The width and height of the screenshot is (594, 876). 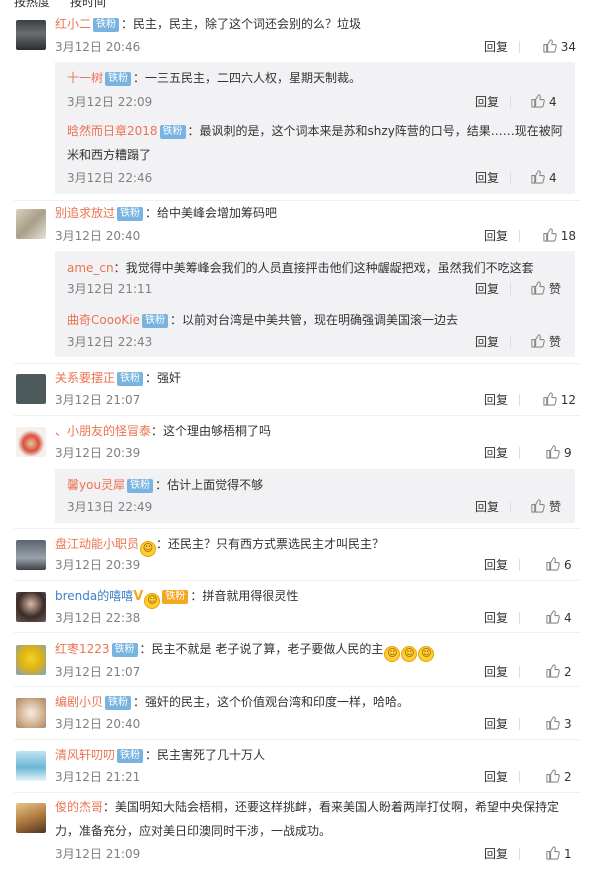 What do you see at coordinates (85, 213) in the screenshot?
I see `username: 别追求放过` at bounding box center [85, 213].